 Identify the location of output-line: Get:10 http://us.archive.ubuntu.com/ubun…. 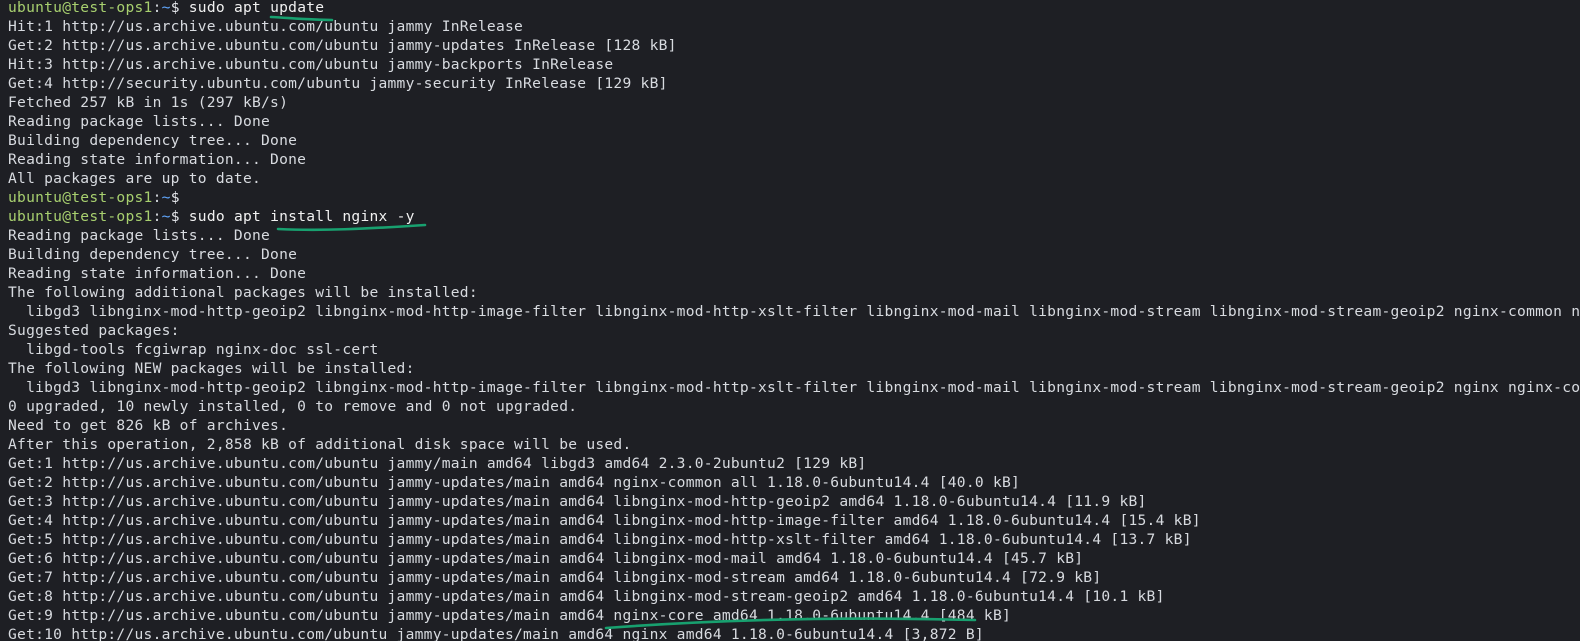
(496, 633).